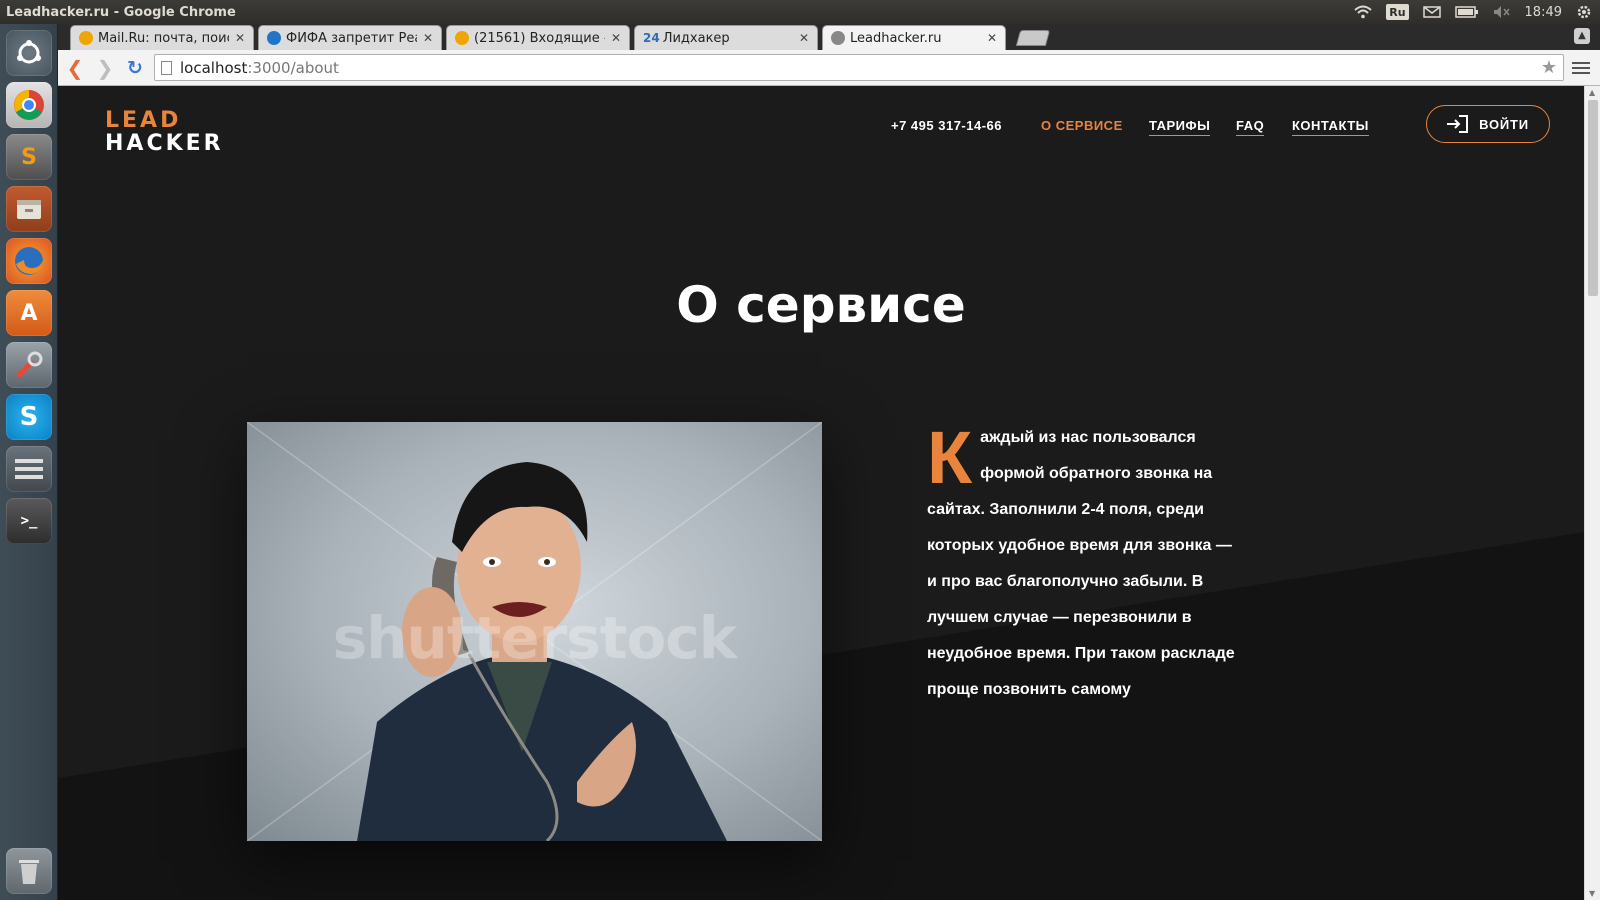  Describe the element at coordinates (1549, 67) in the screenshot. I see `bookmark-star-icon: ★` at that location.